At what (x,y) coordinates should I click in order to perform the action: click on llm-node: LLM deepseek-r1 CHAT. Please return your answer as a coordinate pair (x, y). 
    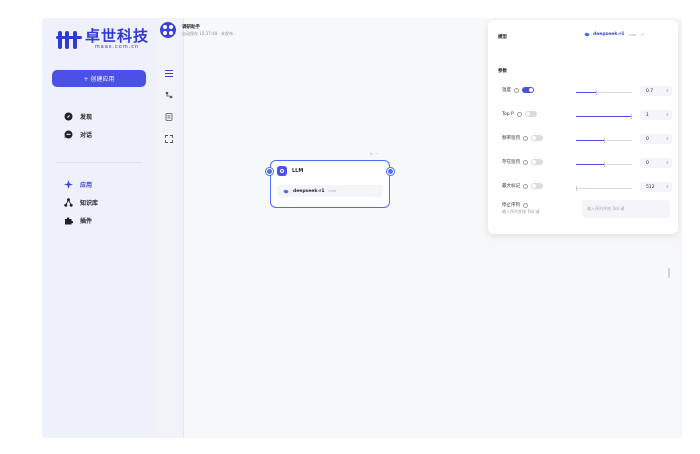
    Looking at the image, I should click on (330, 184).